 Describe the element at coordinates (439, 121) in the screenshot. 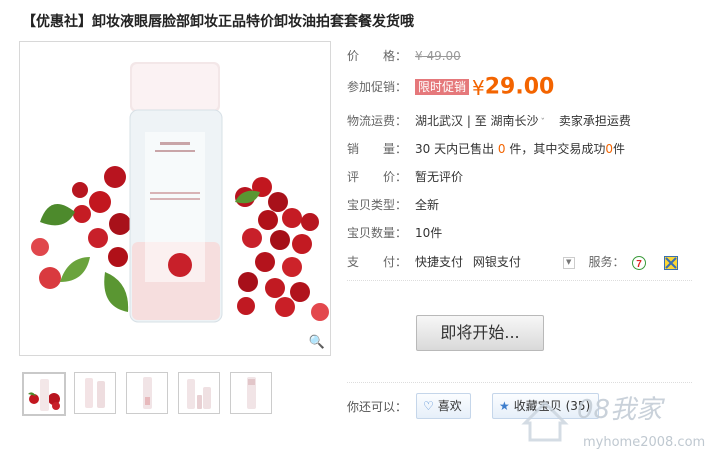

I see `ship-from: 湖北武汉` at that location.